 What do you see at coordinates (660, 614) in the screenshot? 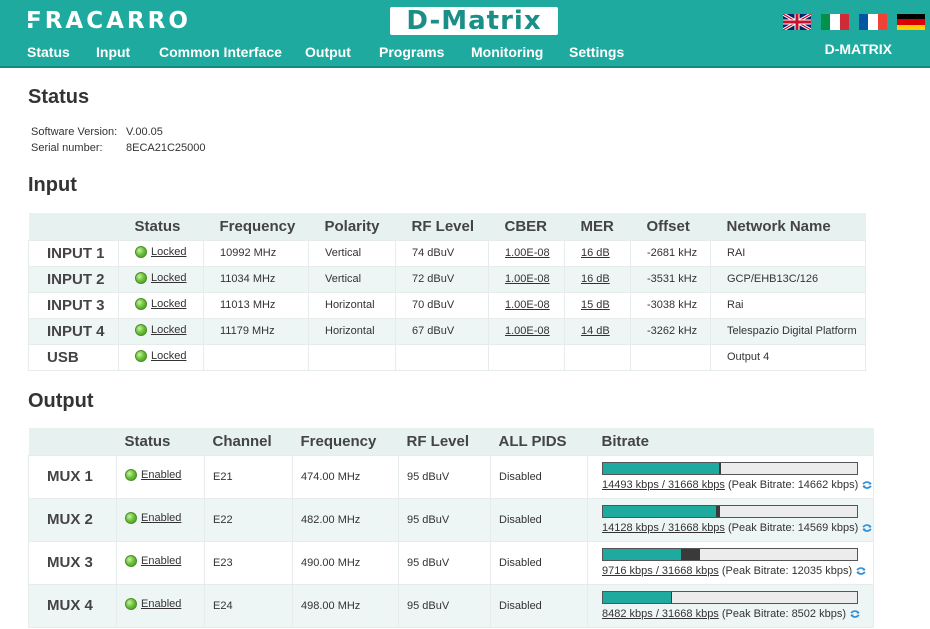
I see `bitrate-link: 8482 kbps / 31668 kbps` at bounding box center [660, 614].